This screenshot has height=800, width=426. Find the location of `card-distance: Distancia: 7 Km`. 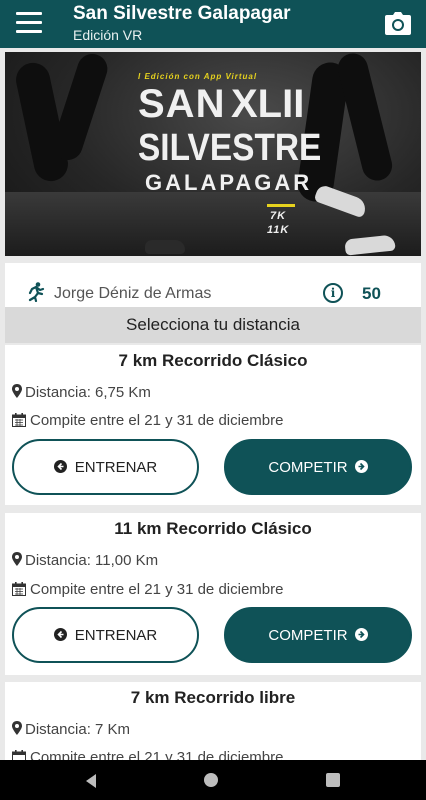

card-distance: Distancia: 7 Km is located at coordinates (71, 729).